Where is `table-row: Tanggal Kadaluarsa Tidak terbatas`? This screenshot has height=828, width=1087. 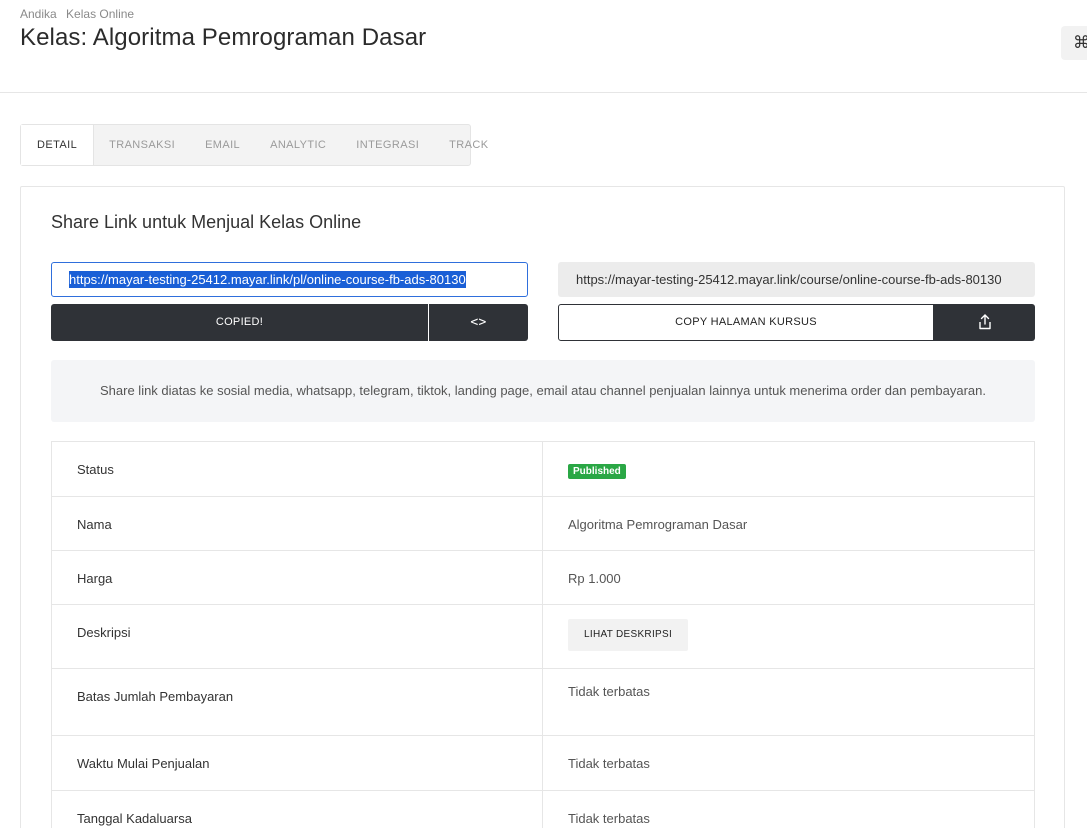 table-row: Tanggal Kadaluarsa Tidak terbatas is located at coordinates (543, 809).